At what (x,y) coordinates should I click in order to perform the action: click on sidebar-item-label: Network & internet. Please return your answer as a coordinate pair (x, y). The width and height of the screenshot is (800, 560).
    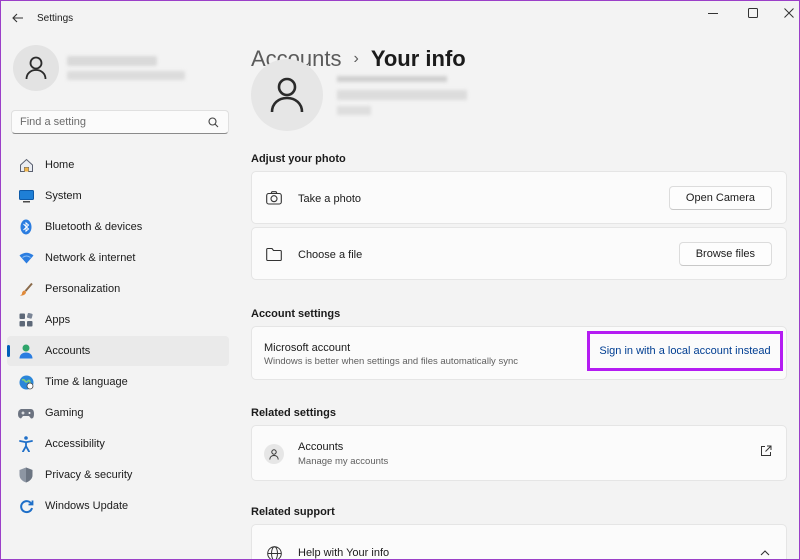
    Looking at the image, I should click on (90, 258).